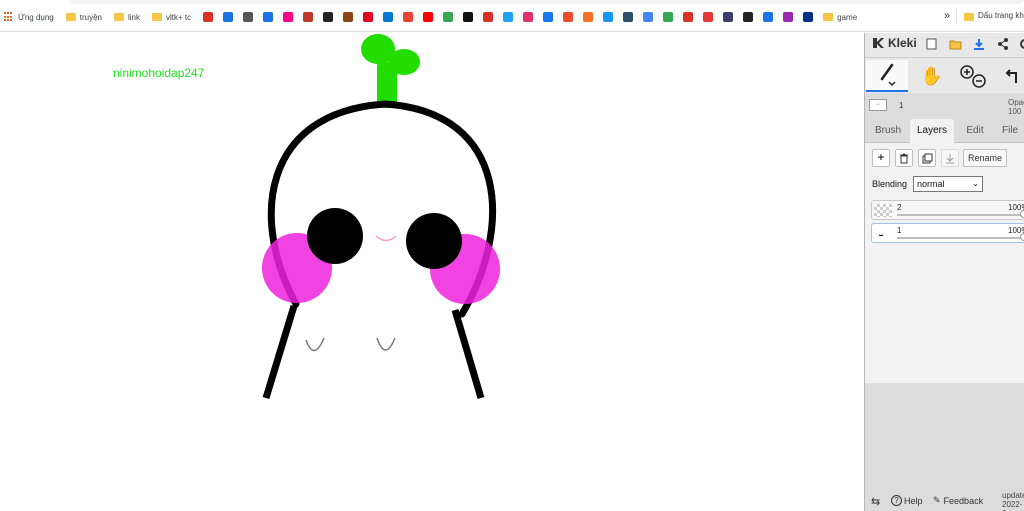  Describe the element at coordinates (932, 131) in the screenshot. I see `tab-layers: Layers` at that location.